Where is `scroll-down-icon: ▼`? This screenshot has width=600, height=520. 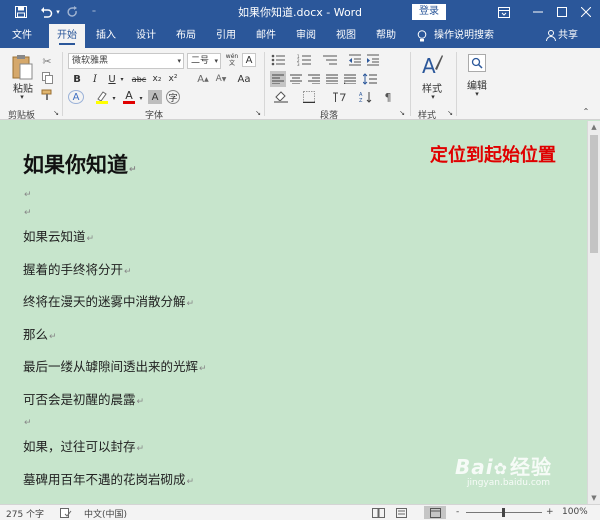 scroll-down-icon: ▼ is located at coordinates (594, 498).